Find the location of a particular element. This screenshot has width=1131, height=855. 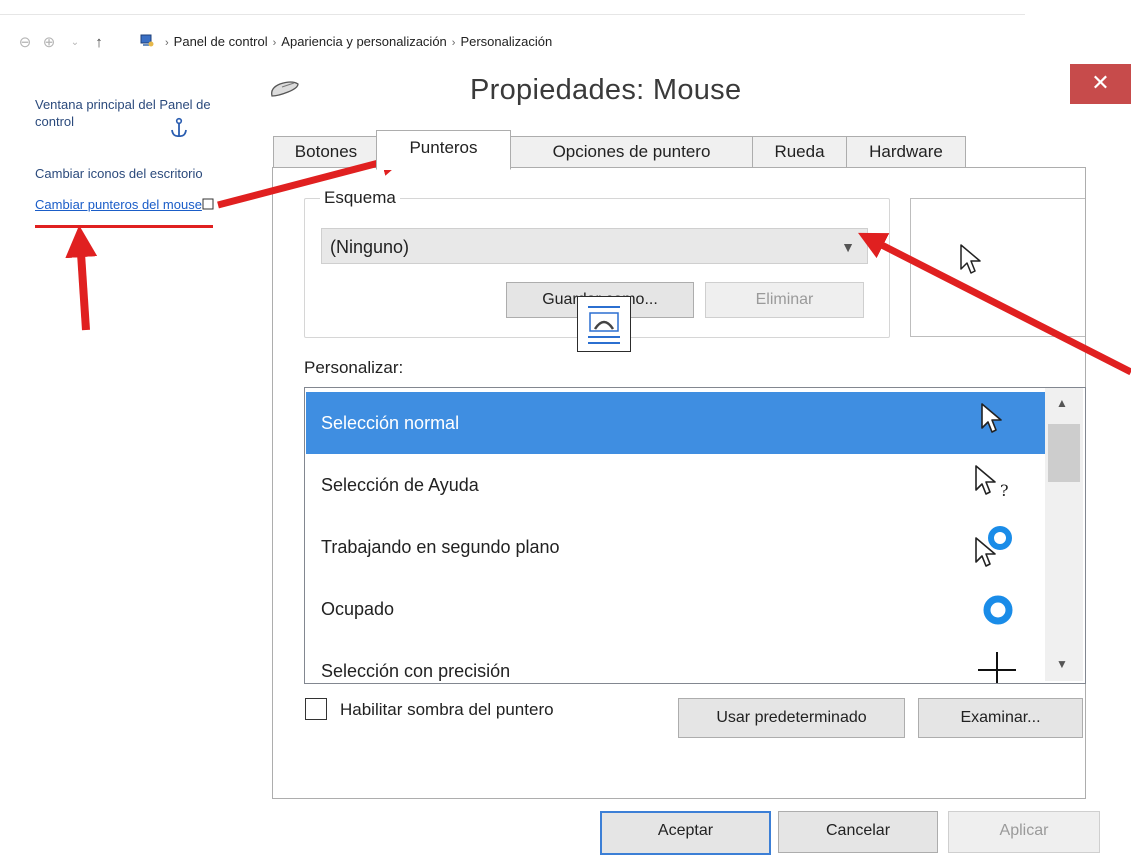

annotation-underline is located at coordinates (124, 226).